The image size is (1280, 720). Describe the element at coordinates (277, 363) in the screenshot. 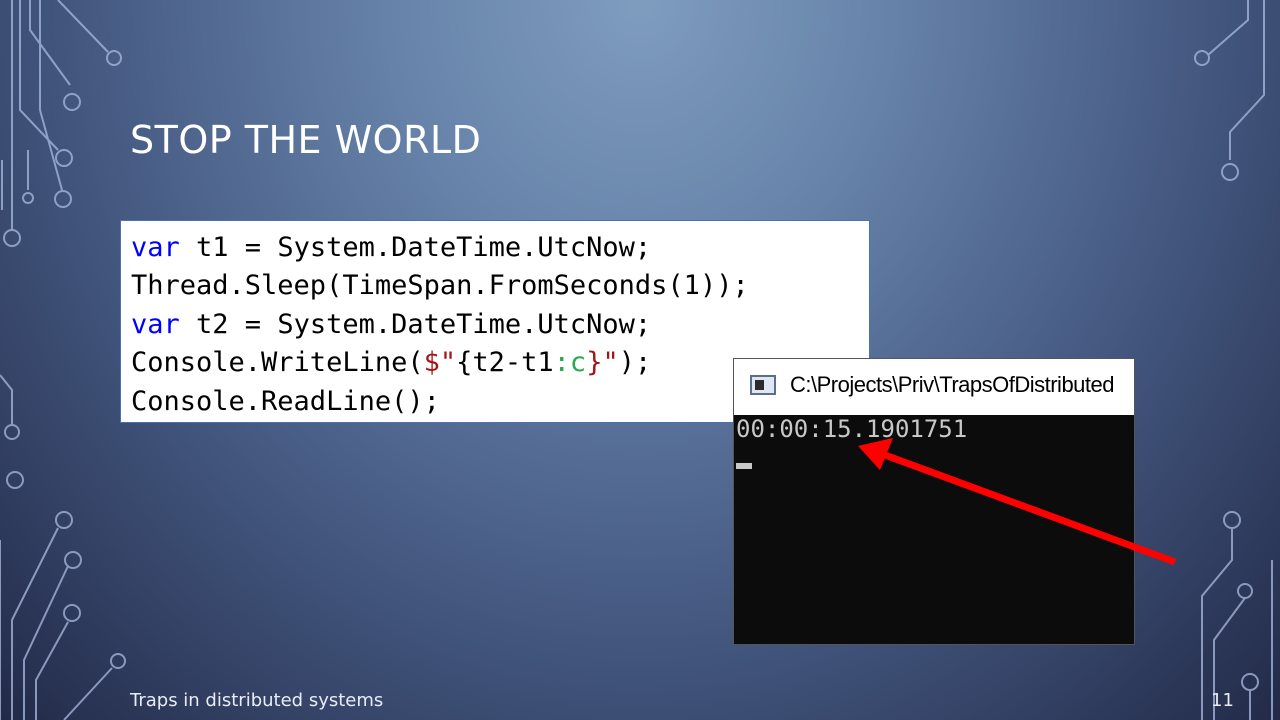

I see `code-text: Console.WriteLine(` at that location.